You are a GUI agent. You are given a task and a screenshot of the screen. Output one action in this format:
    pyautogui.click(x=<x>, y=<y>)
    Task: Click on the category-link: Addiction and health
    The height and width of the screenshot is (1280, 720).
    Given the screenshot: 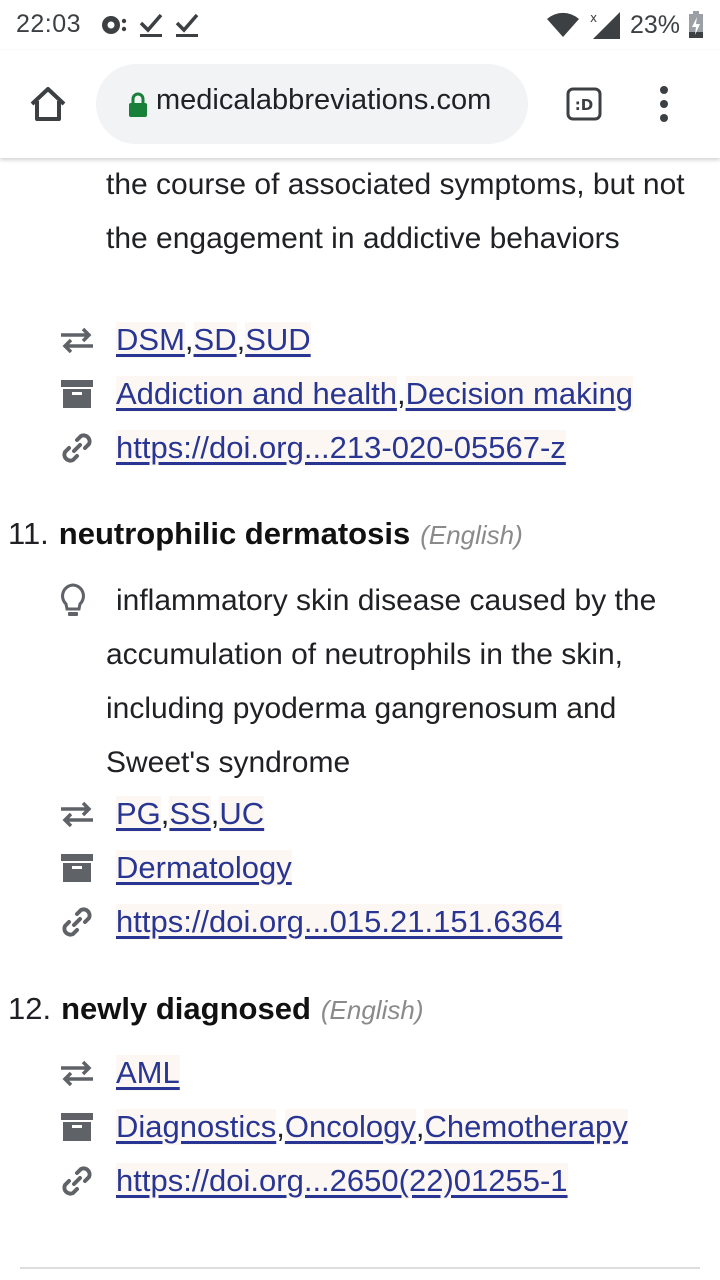 What is the action you would take?
    pyautogui.click(x=256, y=394)
    